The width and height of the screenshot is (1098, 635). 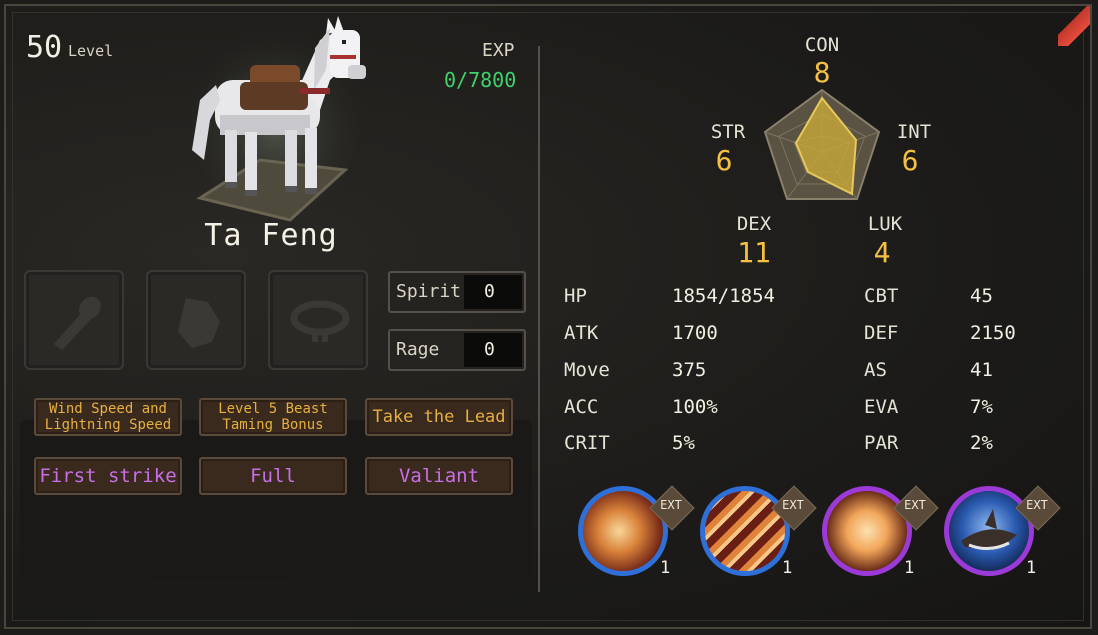 What do you see at coordinates (822, 72) in the screenshot?
I see `attr-con-value: 8` at bounding box center [822, 72].